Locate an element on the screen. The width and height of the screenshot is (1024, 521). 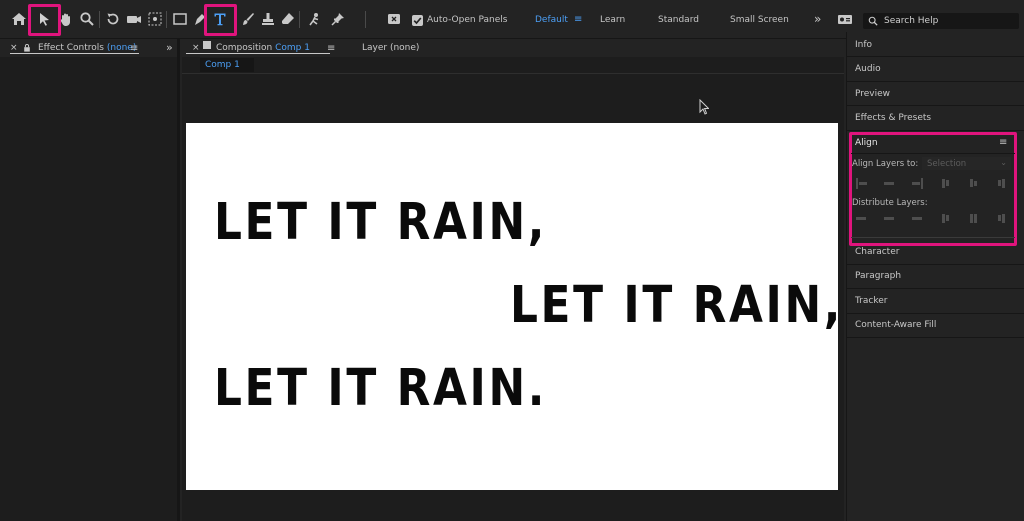
align-horizontal-center-button is located at coordinates (889, 183).